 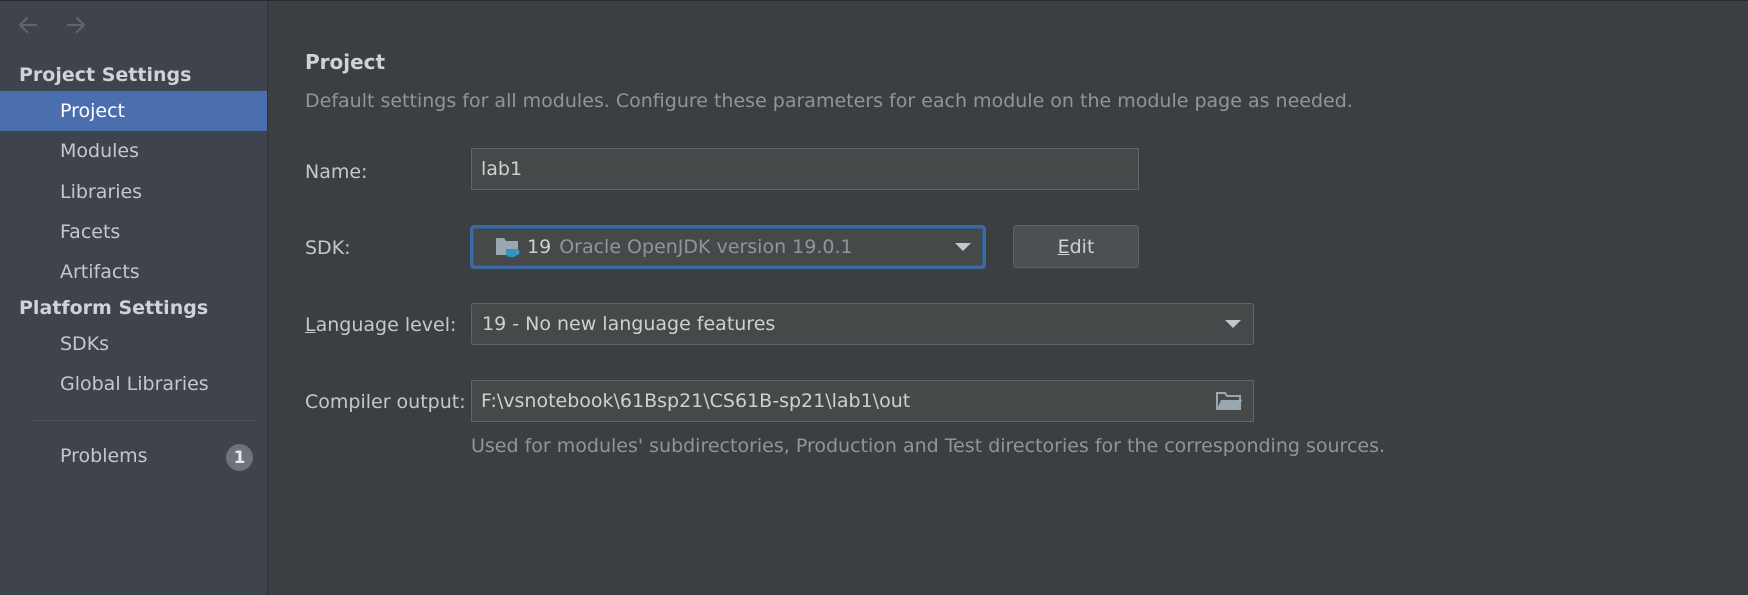 I want to click on edit-sdk-button: Edit, so click(x=1076, y=246).